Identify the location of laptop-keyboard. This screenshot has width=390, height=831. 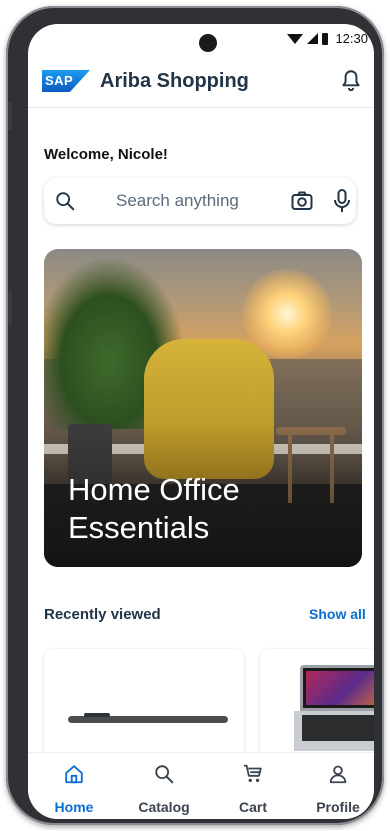
(338, 728).